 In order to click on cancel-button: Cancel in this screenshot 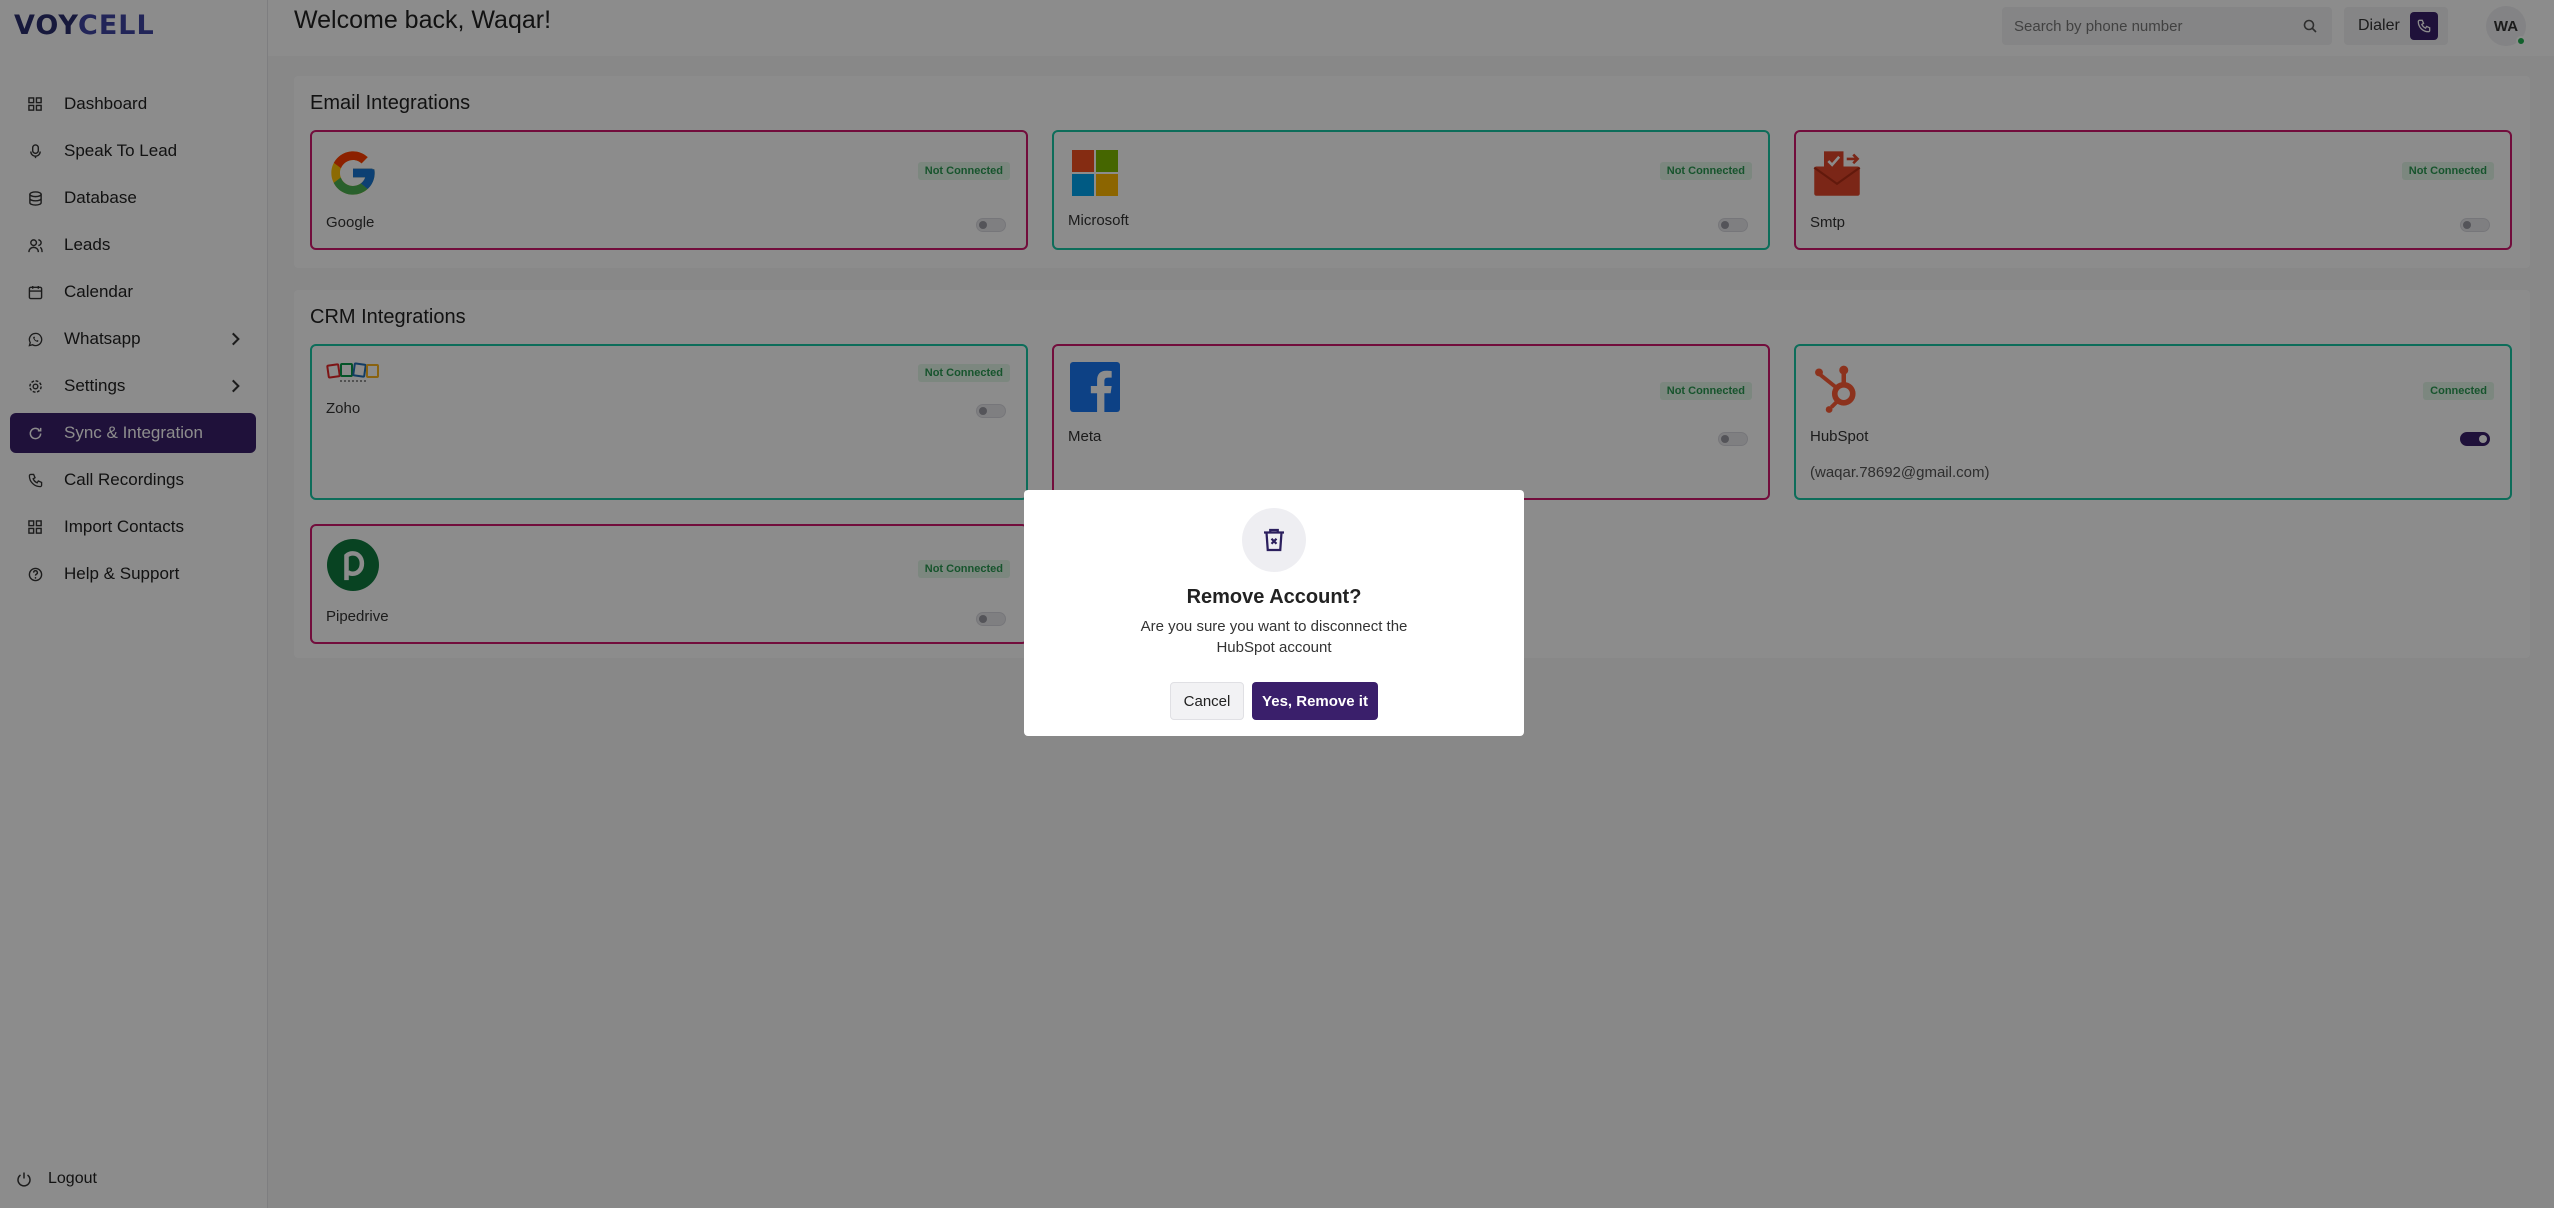, I will do `click(1207, 701)`.